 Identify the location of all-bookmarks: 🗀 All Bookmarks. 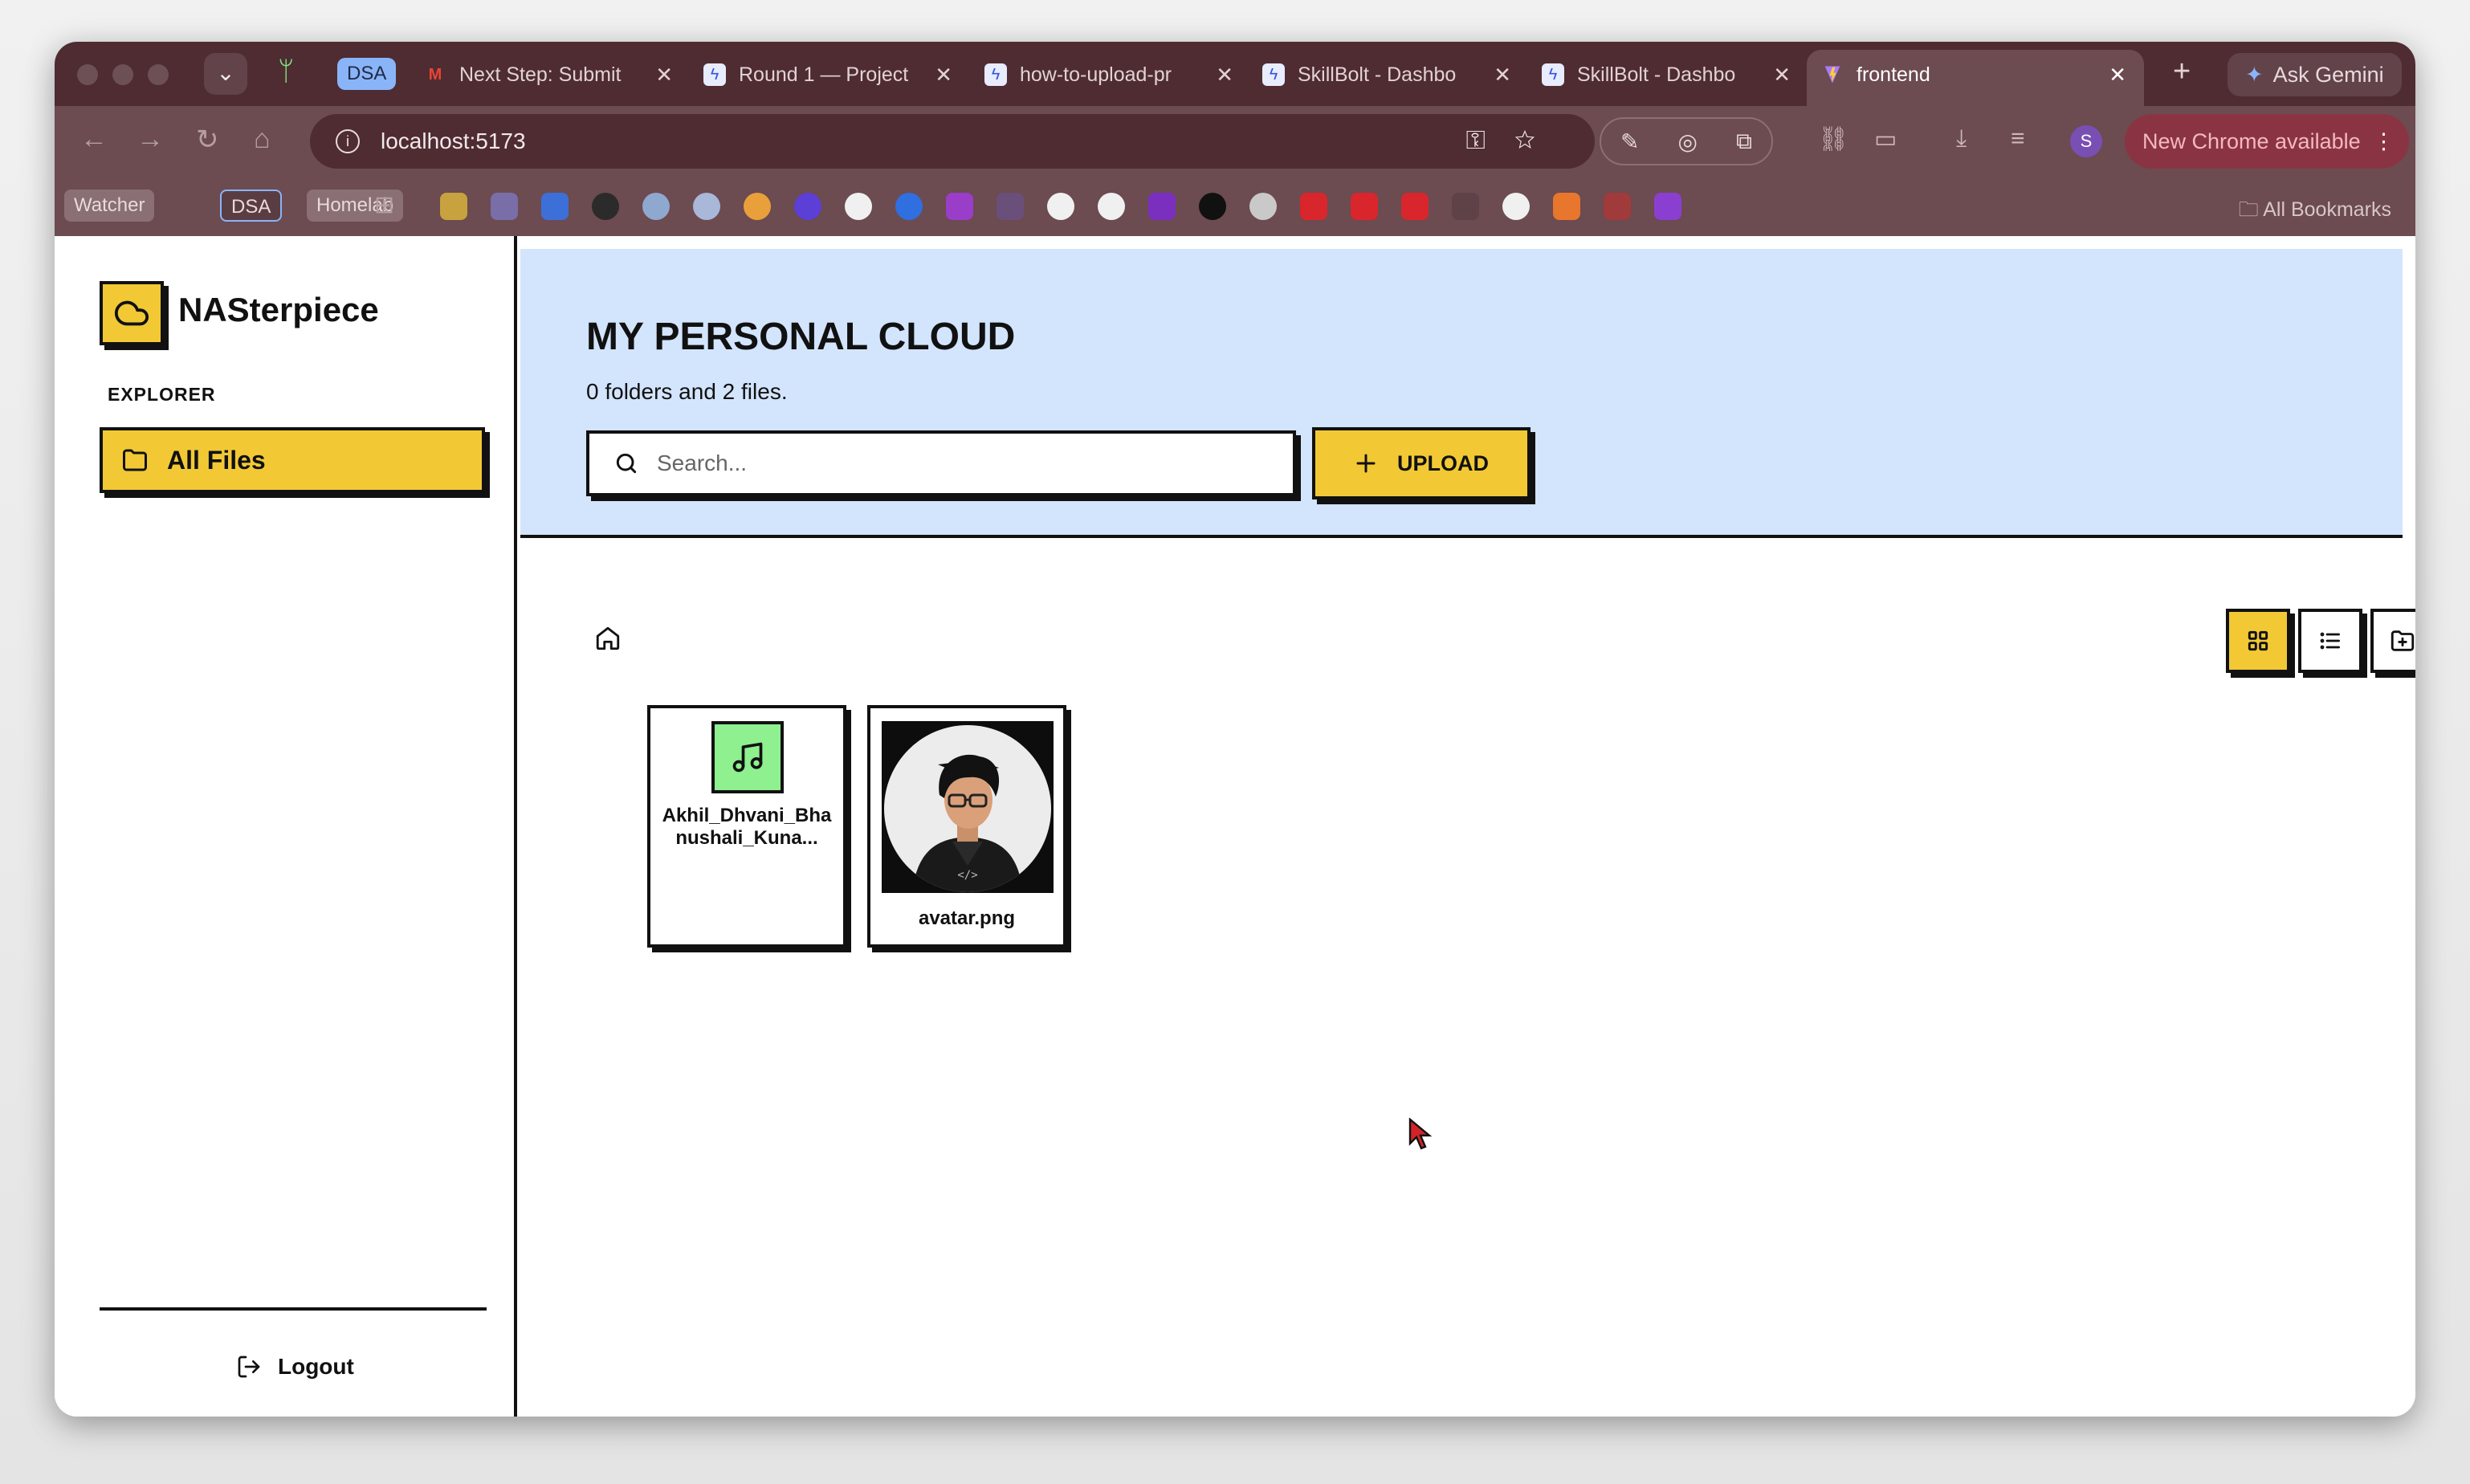
(2315, 211).